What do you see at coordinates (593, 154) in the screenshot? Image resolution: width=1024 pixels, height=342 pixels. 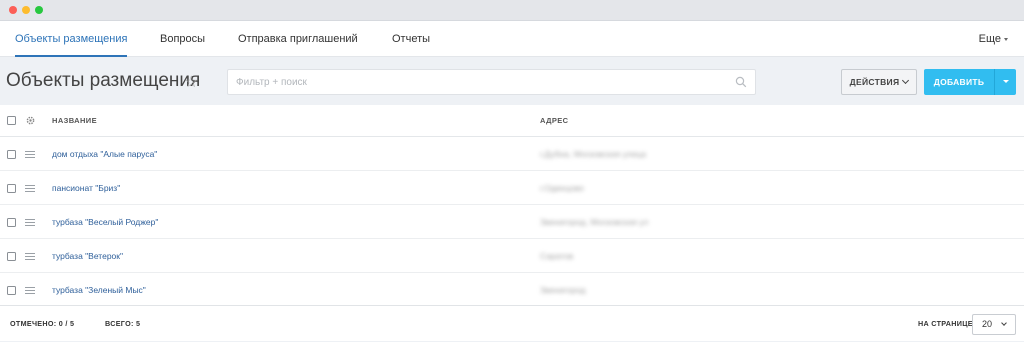 I see `row-address: г.Дубна, Московская улица` at bounding box center [593, 154].